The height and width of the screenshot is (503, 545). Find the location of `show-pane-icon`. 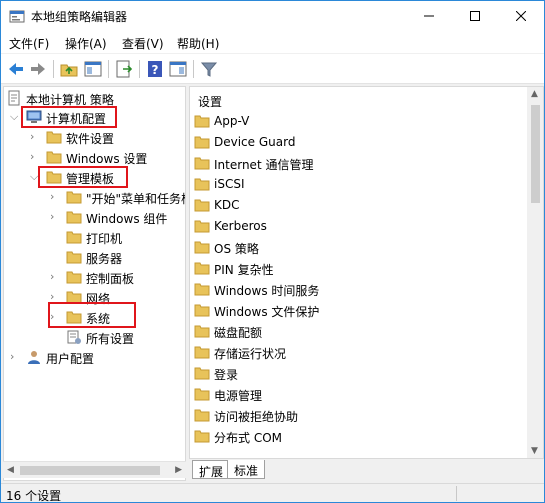

show-pane-icon is located at coordinates (178, 69).